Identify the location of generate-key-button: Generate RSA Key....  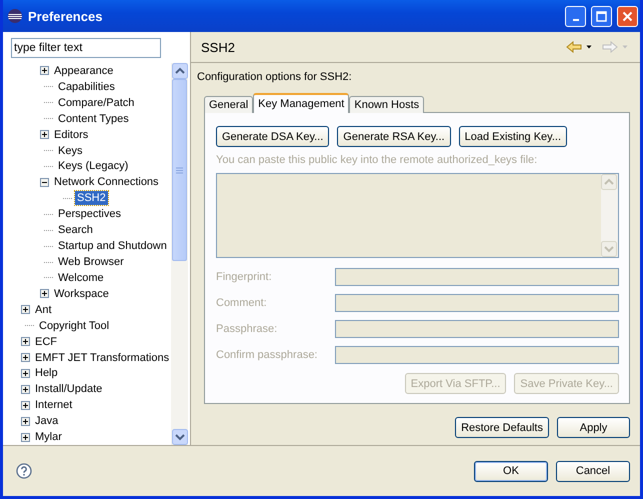
(394, 136).